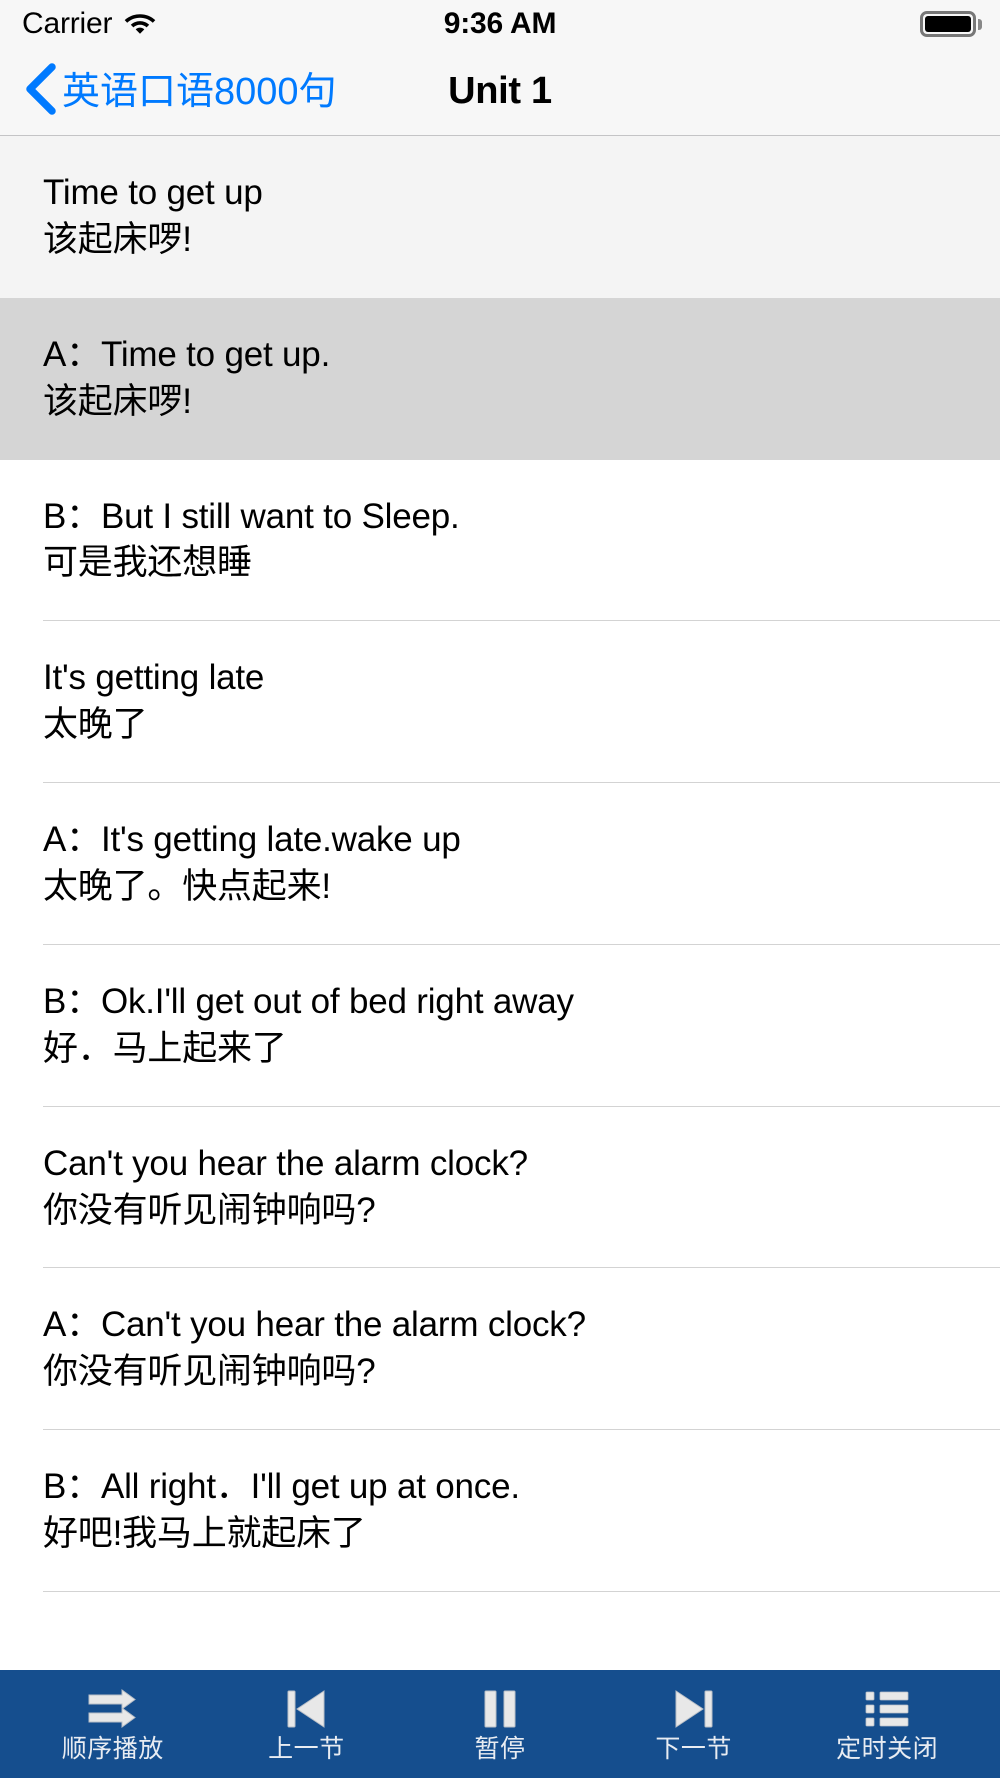 This screenshot has height=1778, width=1000. Describe the element at coordinates (980, 24) in the screenshot. I see `battery-cap` at that location.